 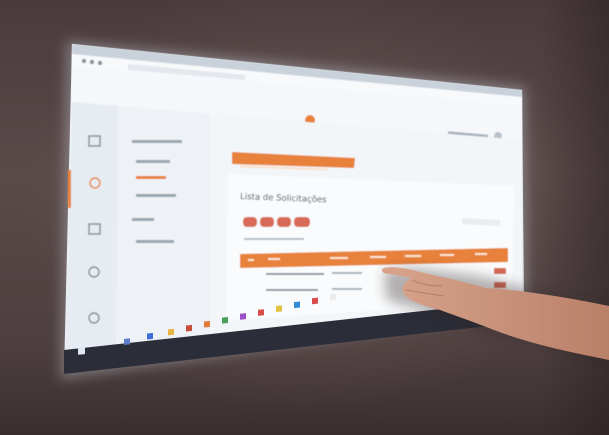 I want to click on row-action-button, so click(x=500, y=271).